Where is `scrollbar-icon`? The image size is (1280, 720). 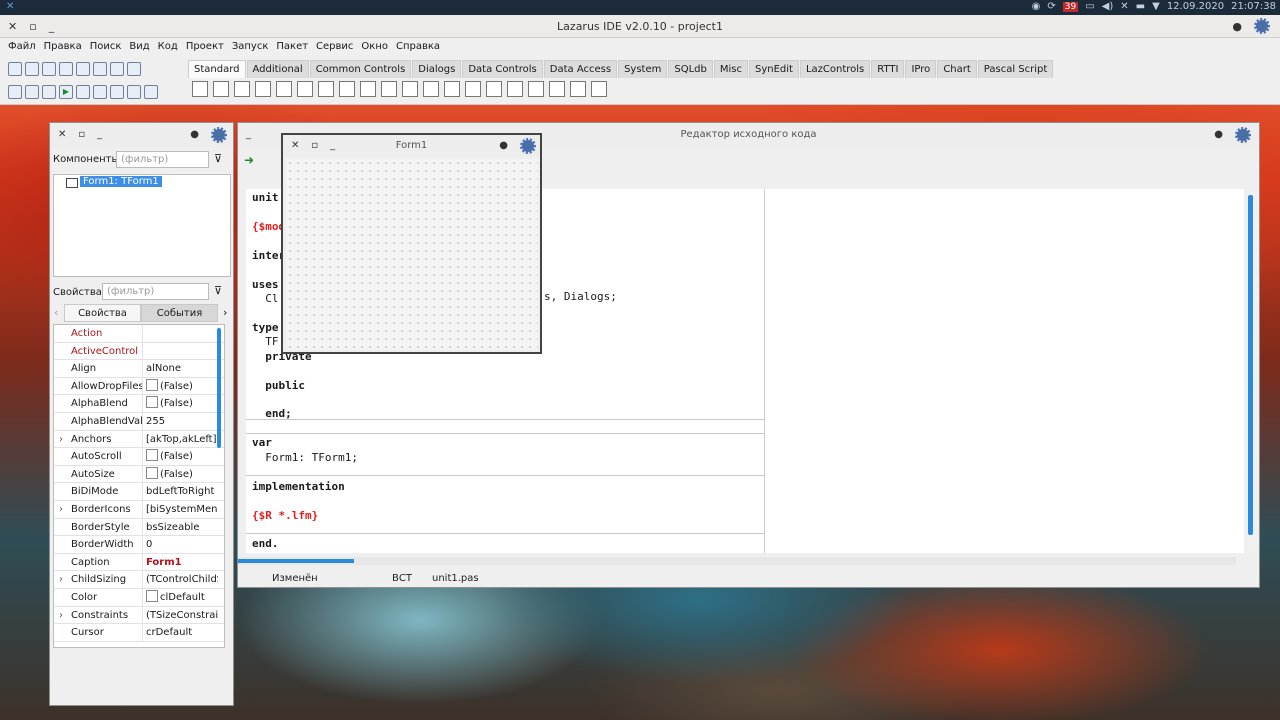
scrollbar-icon is located at coordinates (452, 89).